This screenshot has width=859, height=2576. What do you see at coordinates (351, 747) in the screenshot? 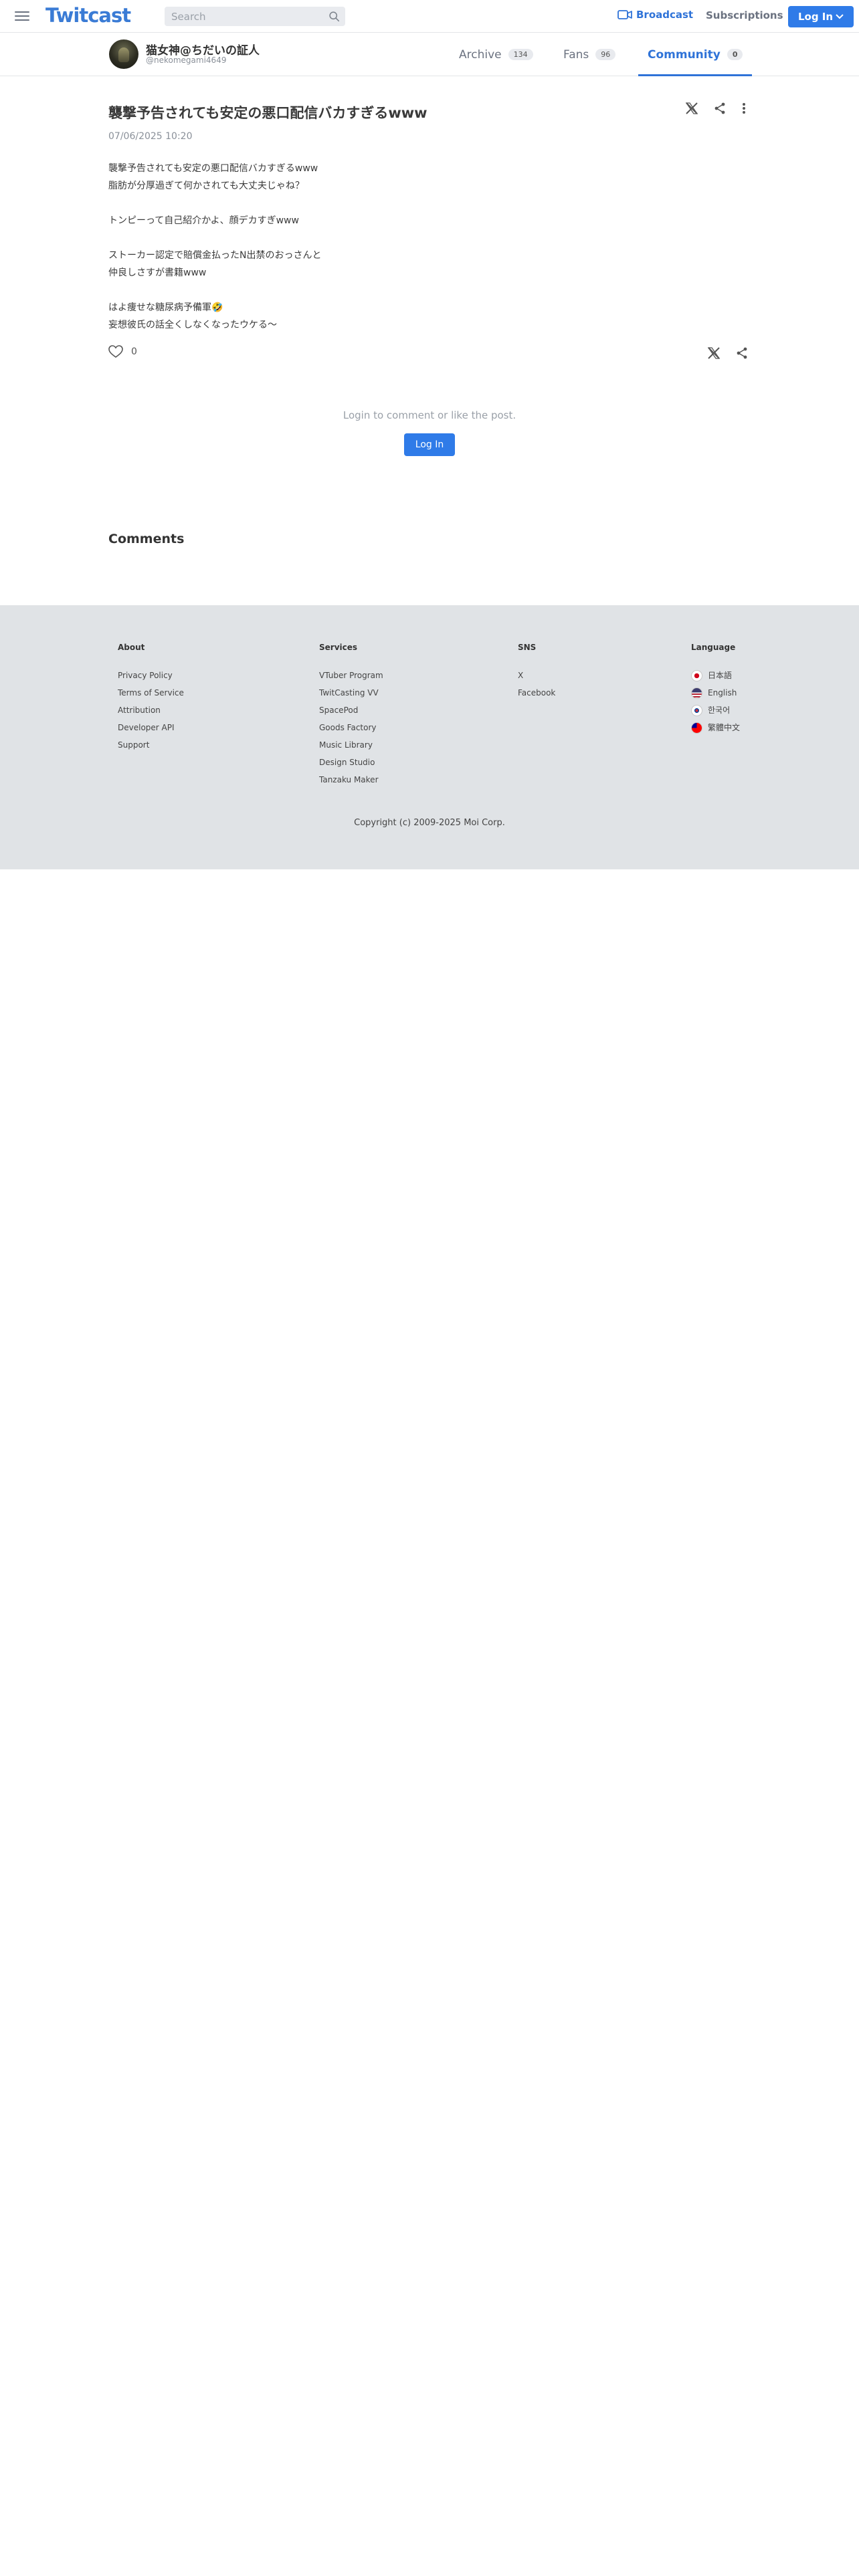
I see `footer-link-music-library: Music Library` at bounding box center [351, 747].